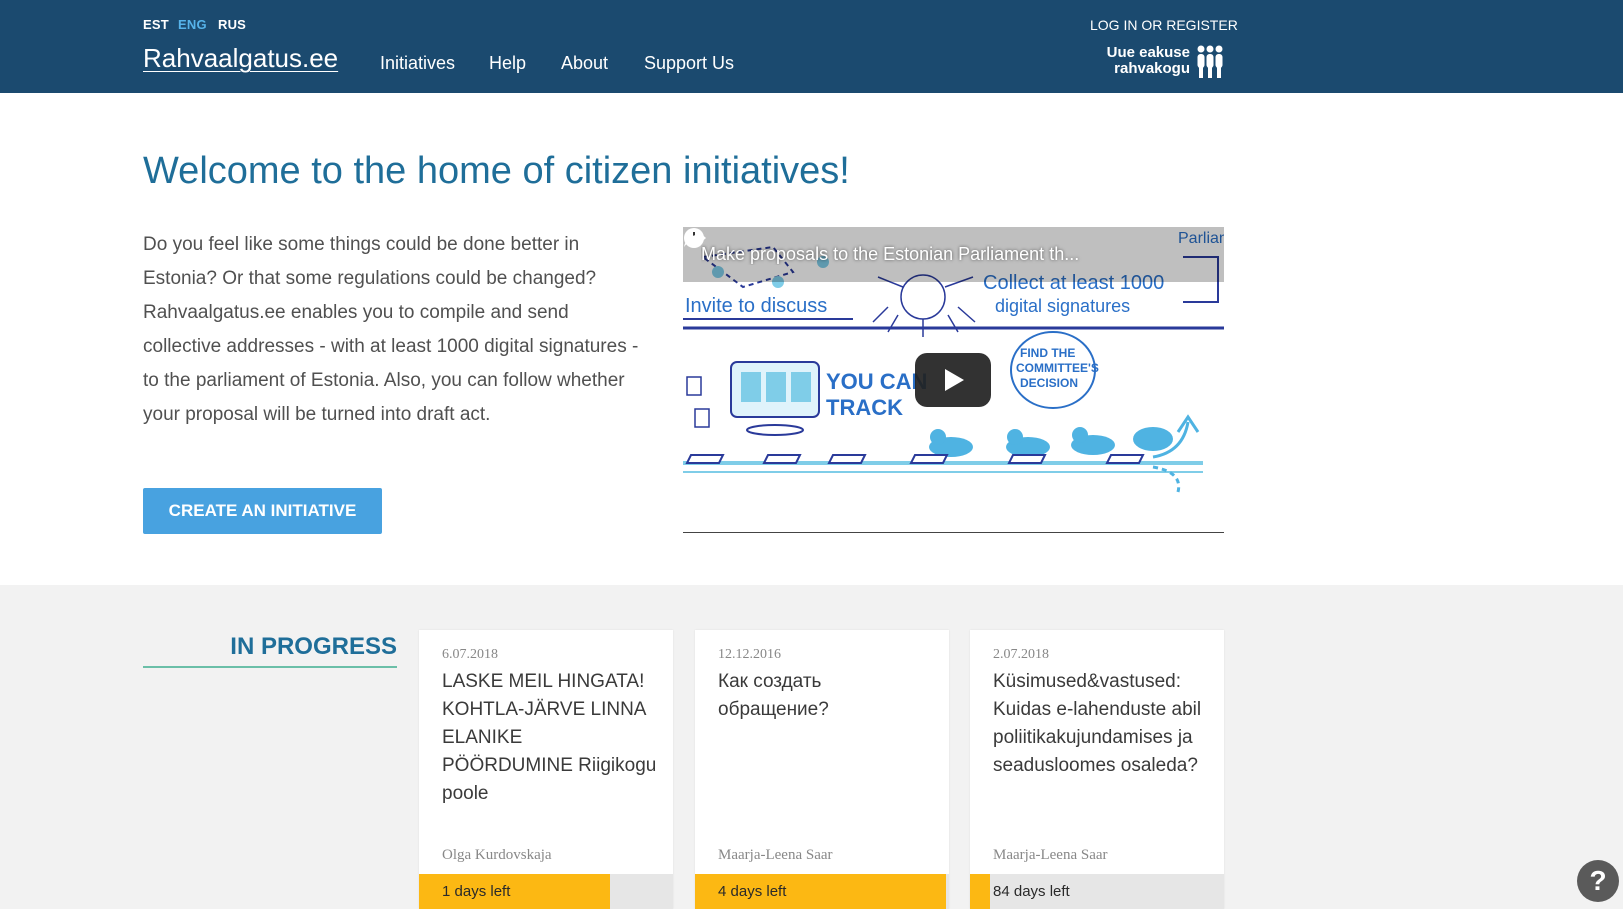 This screenshot has width=1623, height=909. I want to click on nav-about: About, so click(584, 63).